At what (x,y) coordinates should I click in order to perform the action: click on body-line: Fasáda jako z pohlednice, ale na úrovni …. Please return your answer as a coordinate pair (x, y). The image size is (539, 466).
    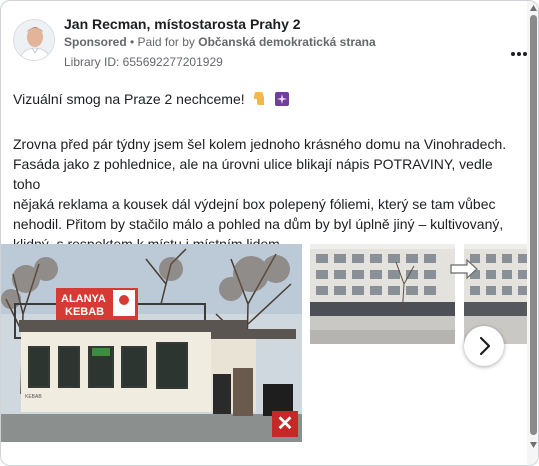
    Looking at the image, I should click on (253, 174).